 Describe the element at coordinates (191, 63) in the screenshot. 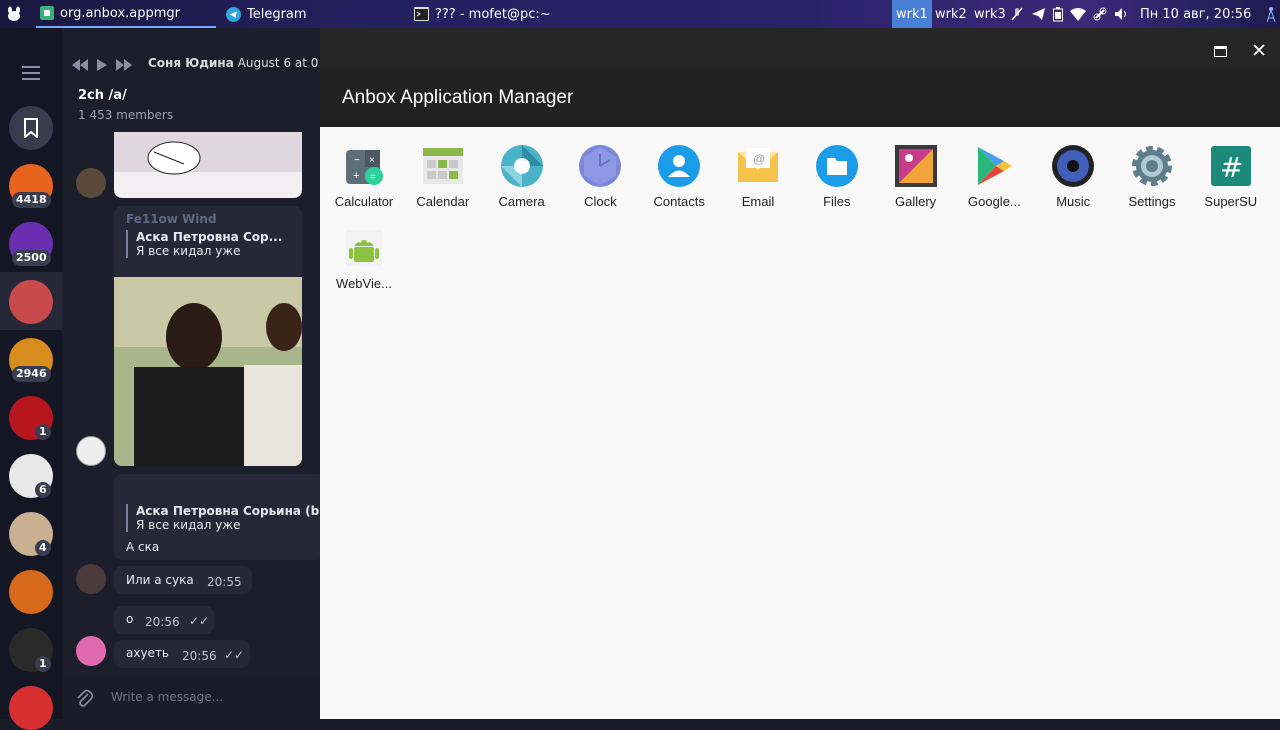

I see `now-playing-sender: Соня Юдина` at that location.